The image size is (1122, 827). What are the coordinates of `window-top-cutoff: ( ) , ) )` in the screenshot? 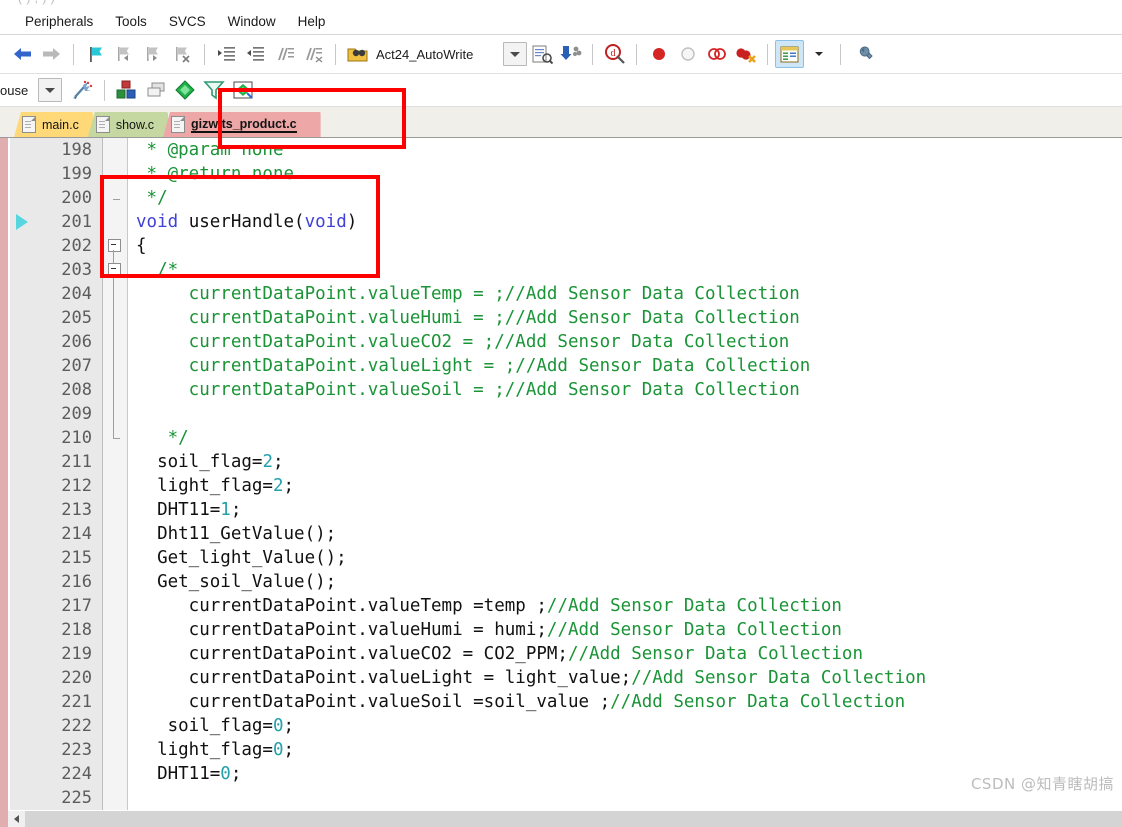 It's located at (561, 4).